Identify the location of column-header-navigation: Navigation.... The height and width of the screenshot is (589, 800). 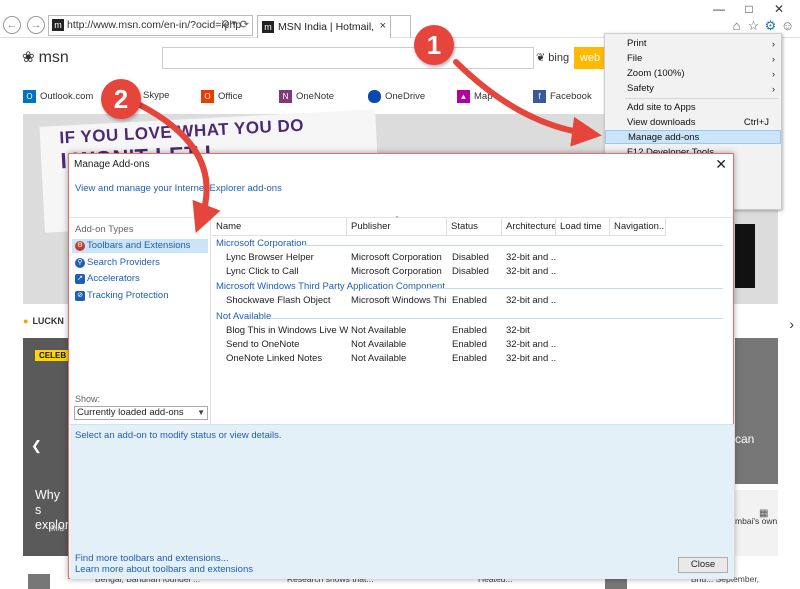
(638, 227).